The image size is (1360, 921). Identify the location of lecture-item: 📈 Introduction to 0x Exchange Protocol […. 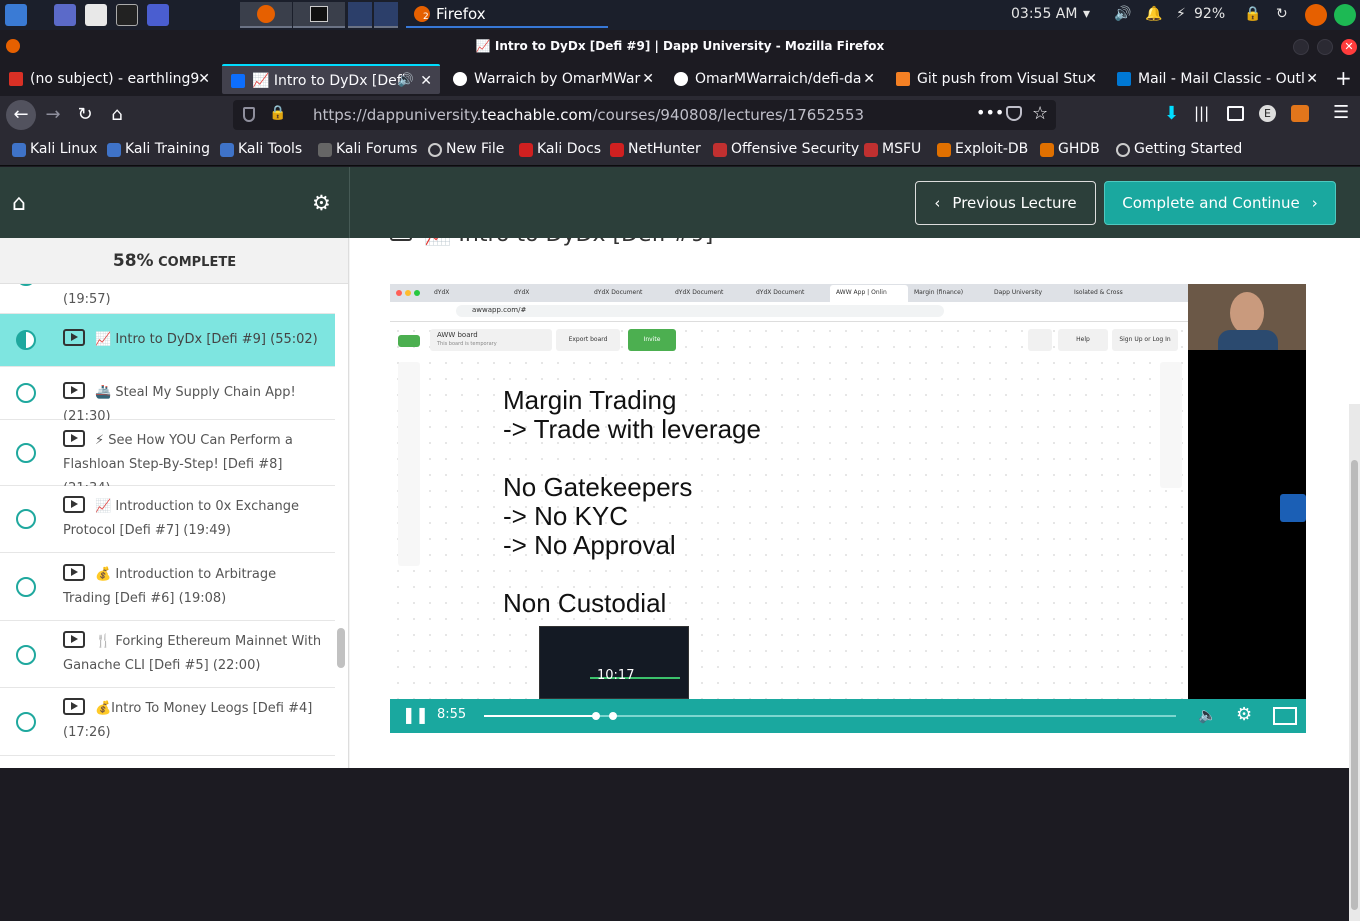
(167, 519).